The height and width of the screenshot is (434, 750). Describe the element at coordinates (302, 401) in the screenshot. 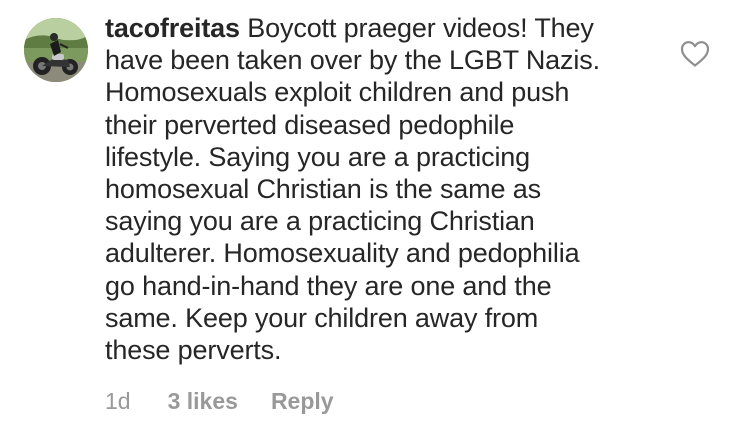

I see `reply-button: Reply` at that location.